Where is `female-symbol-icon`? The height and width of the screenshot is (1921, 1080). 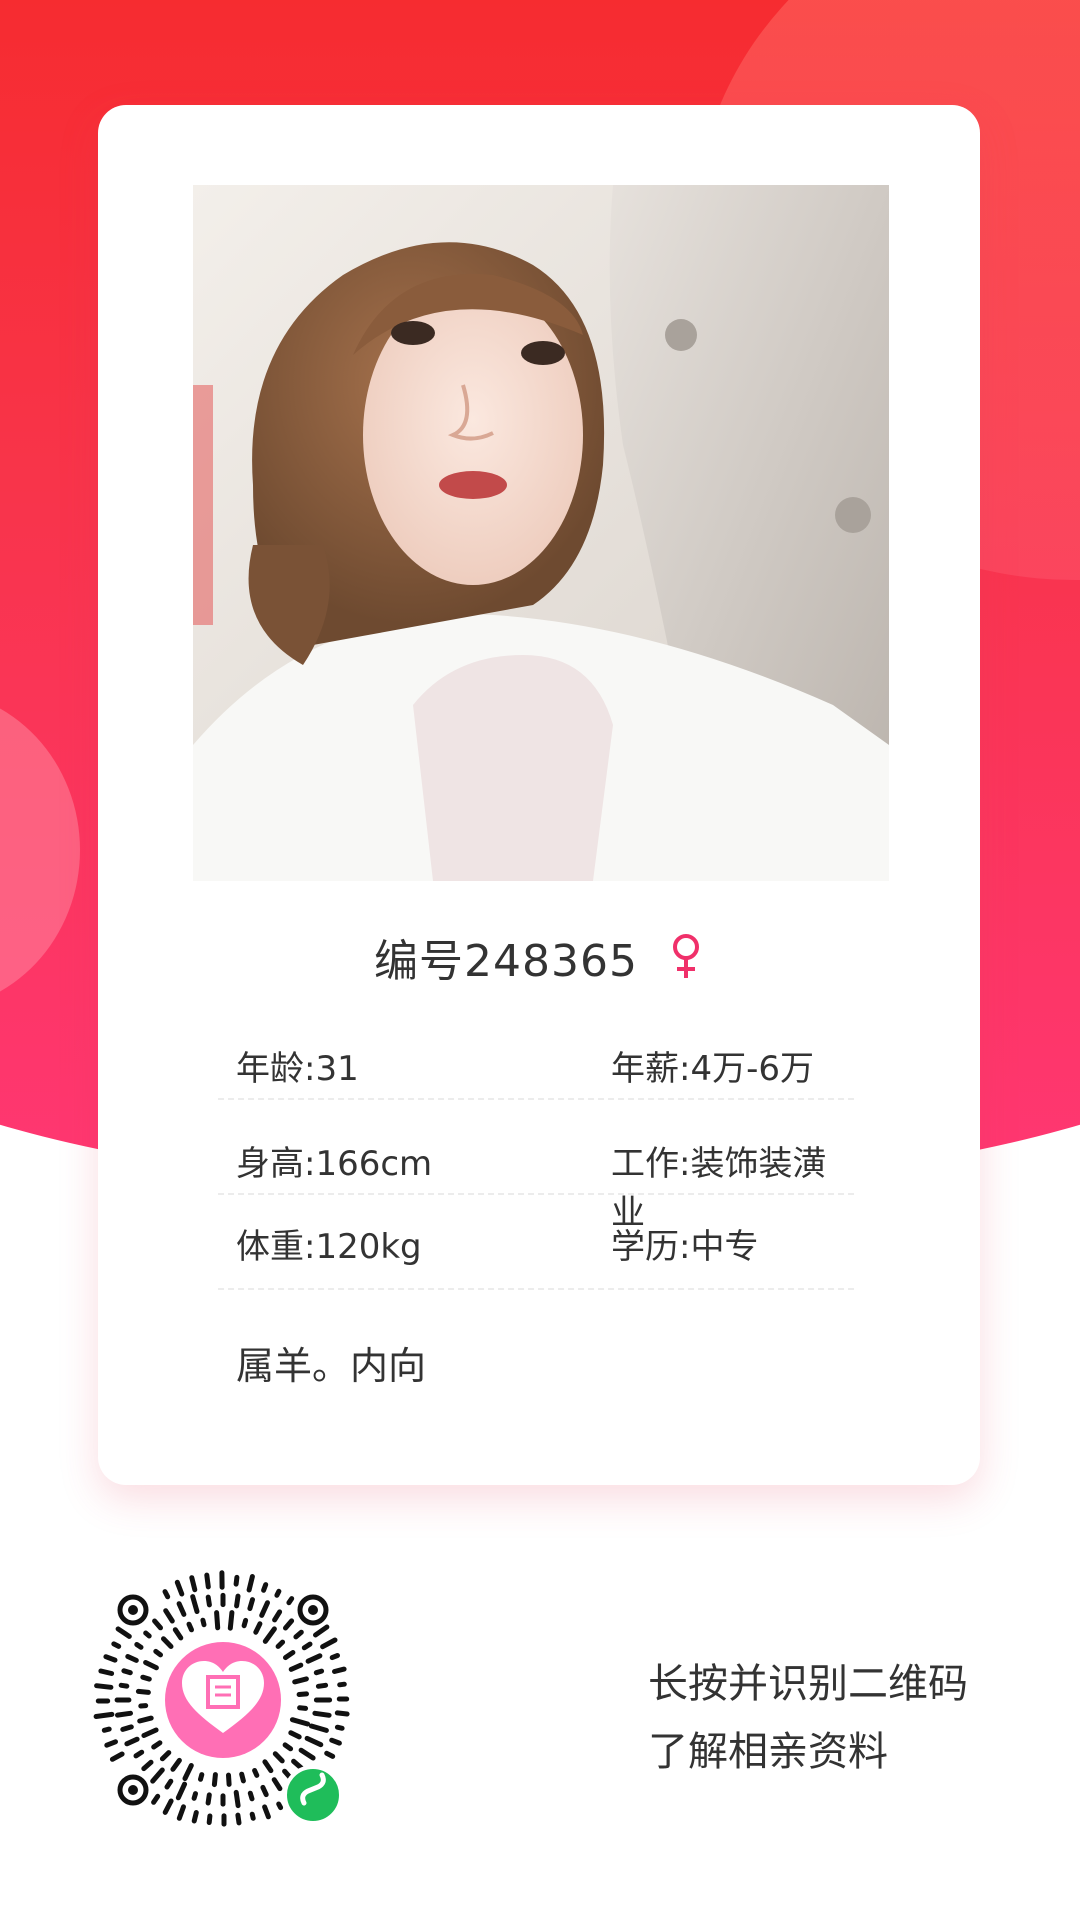 female-symbol-icon is located at coordinates (686, 957).